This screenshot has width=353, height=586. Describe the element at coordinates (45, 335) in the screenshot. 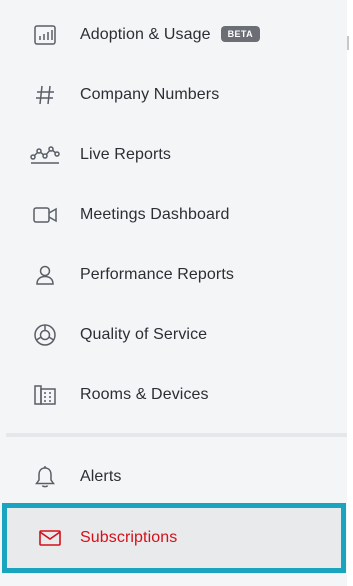

I see `donut-chart-icon` at that location.